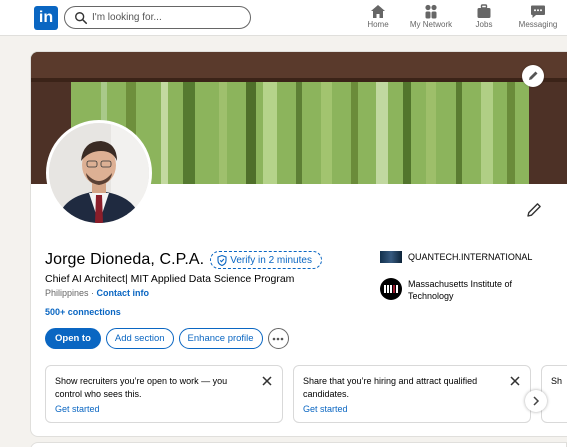 This screenshot has width=567, height=447. I want to click on profile-photo, so click(99, 173).